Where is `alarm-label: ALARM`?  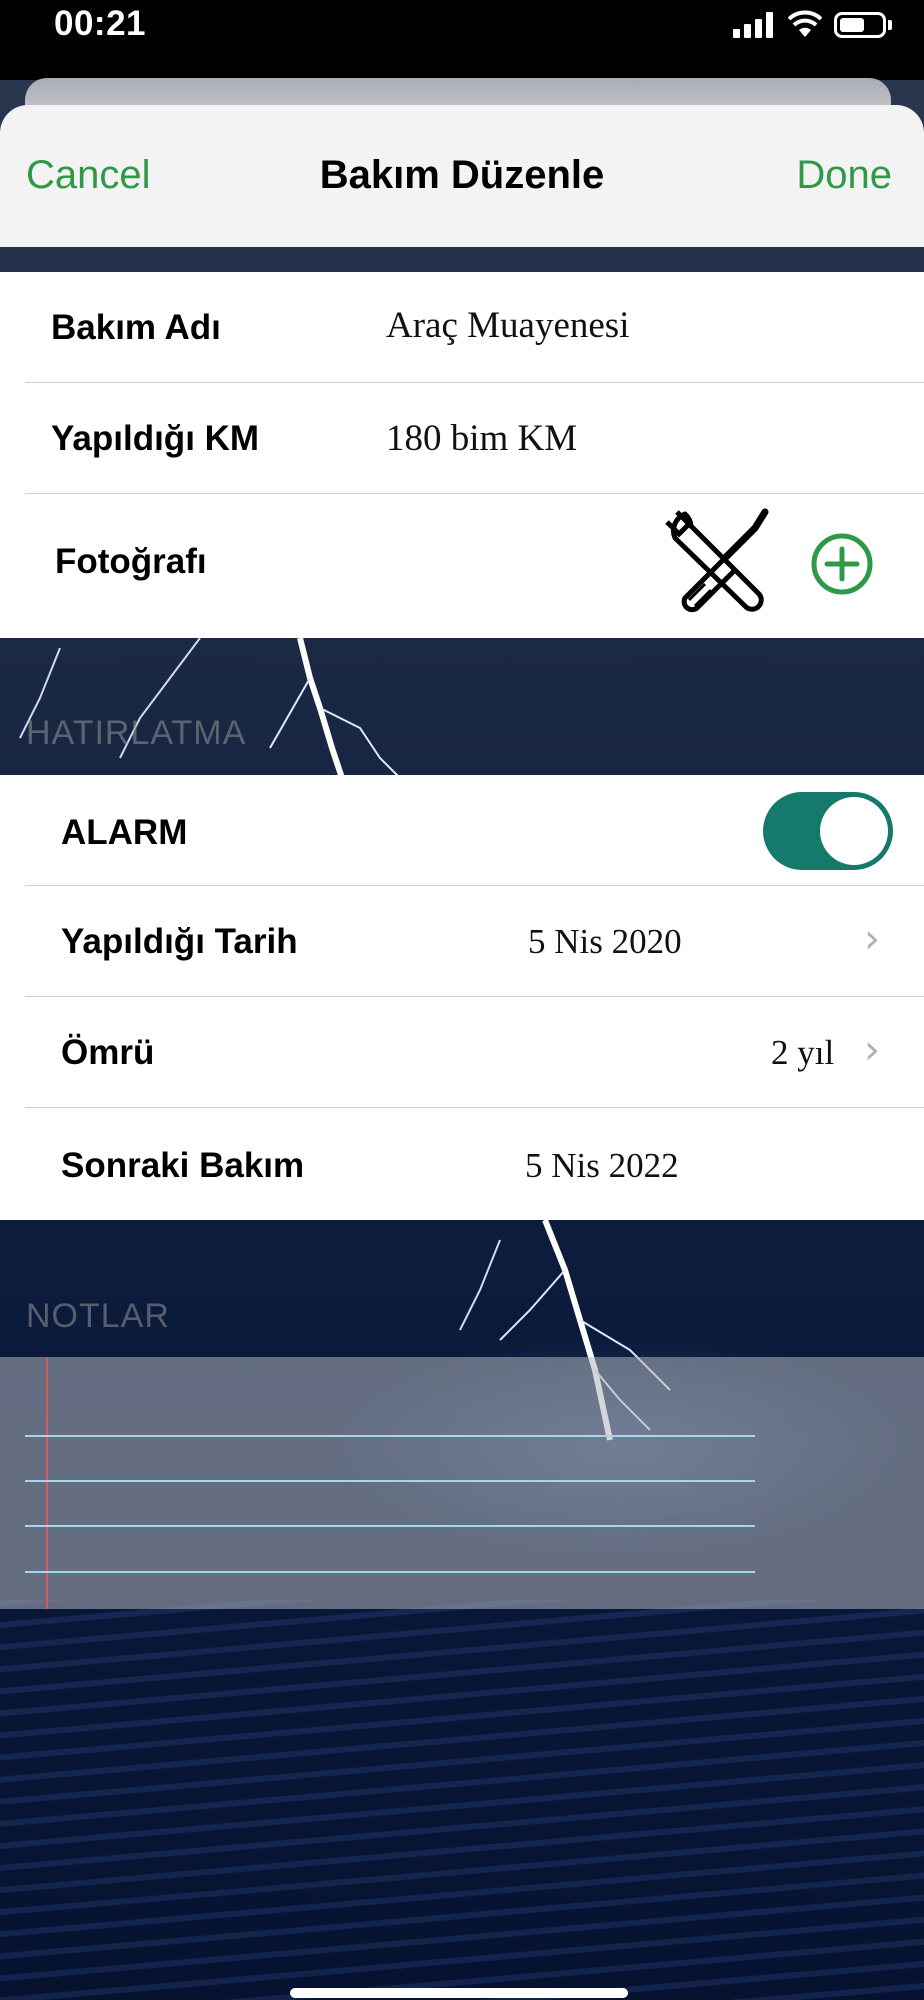
alarm-label: ALARM is located at coordinates (124, 832).